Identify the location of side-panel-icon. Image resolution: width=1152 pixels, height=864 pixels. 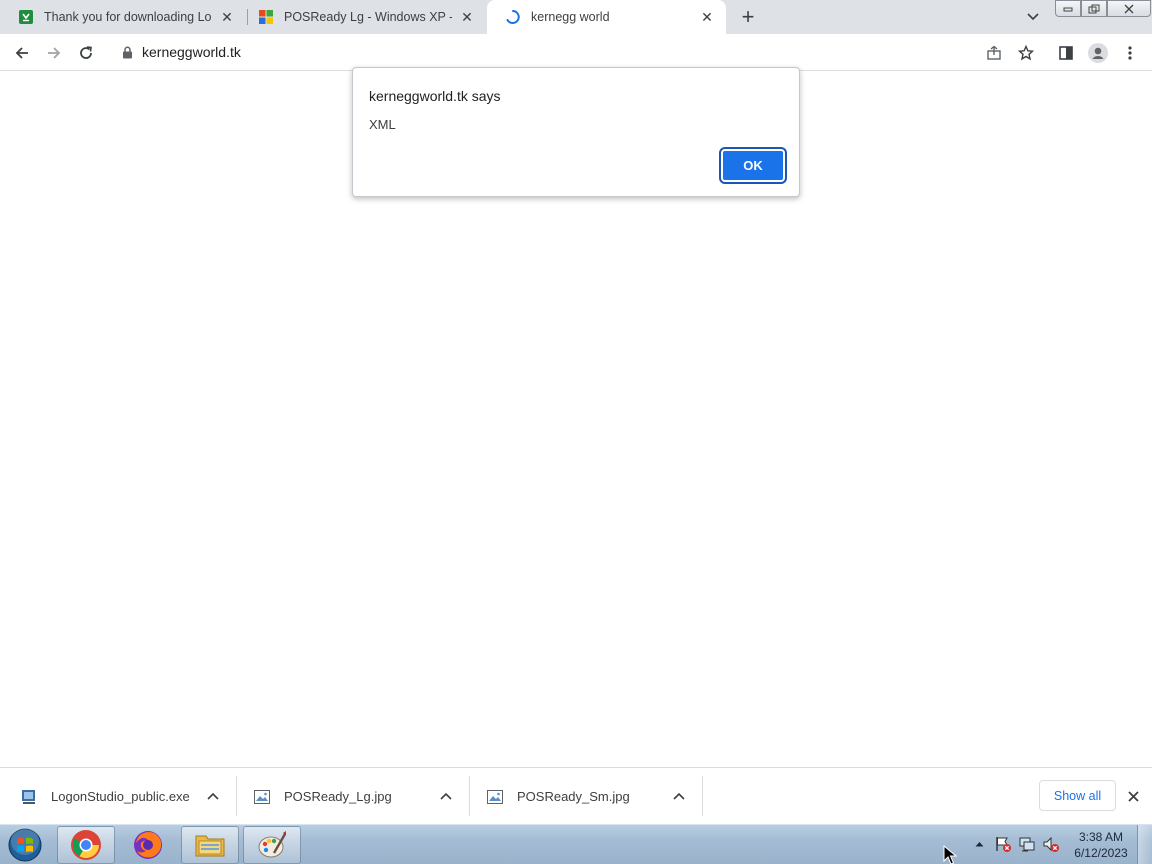
(1066, 53).